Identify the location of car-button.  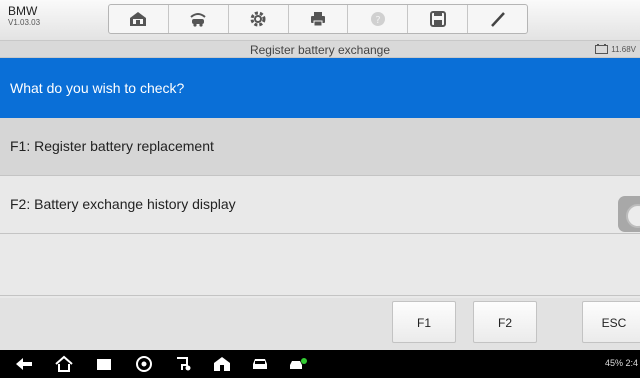
(260, 364).